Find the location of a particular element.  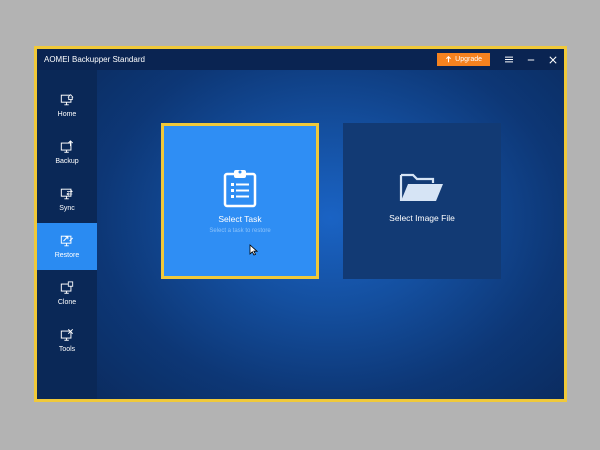

folder-open-icon is located at coordinates (421, 187).